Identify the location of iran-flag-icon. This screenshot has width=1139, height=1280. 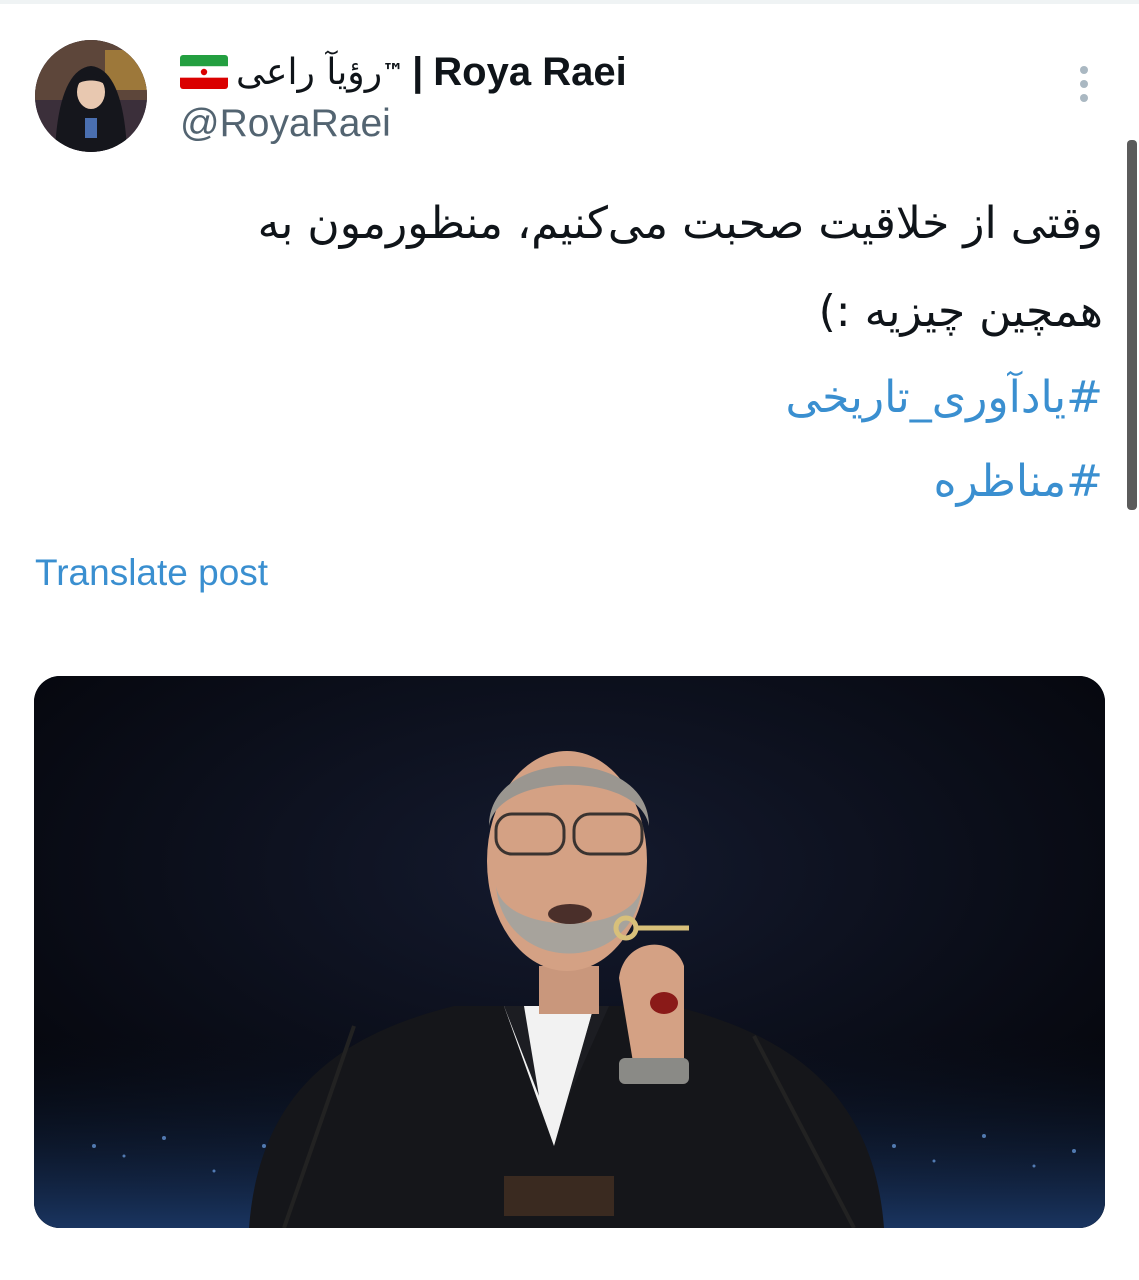
(204, 72).